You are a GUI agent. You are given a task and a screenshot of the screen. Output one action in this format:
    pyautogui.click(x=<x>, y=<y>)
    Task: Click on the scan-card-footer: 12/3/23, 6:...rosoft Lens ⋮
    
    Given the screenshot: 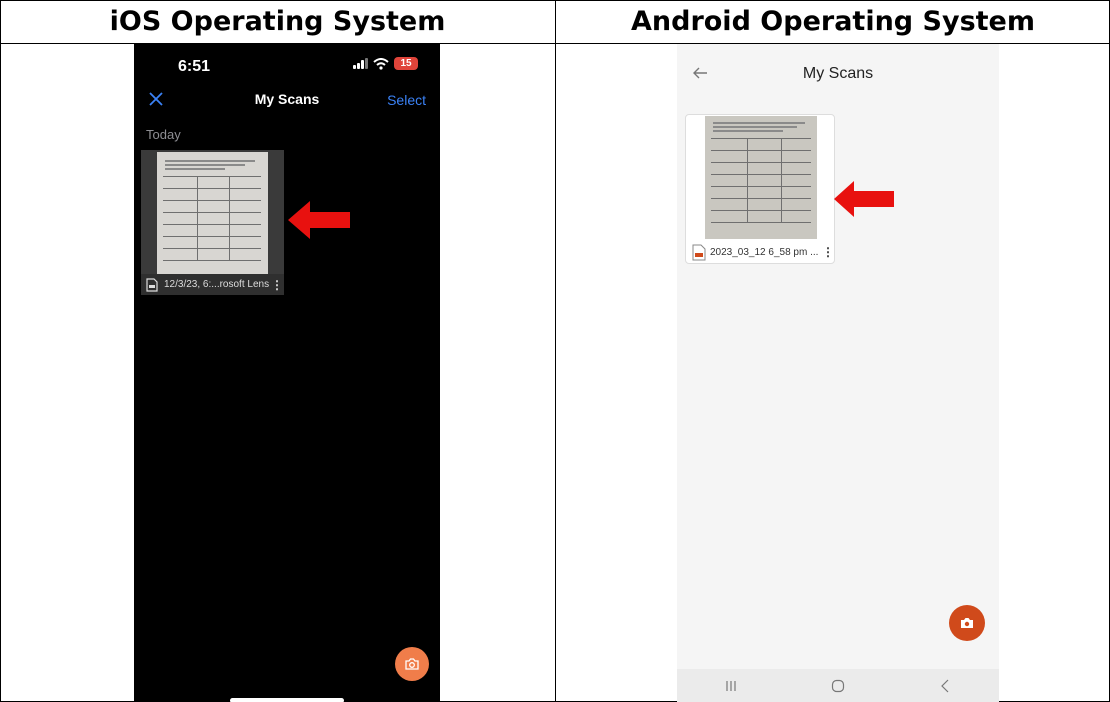 What is the action you would take?
    pyautogui.click(x=212, y=284)
    